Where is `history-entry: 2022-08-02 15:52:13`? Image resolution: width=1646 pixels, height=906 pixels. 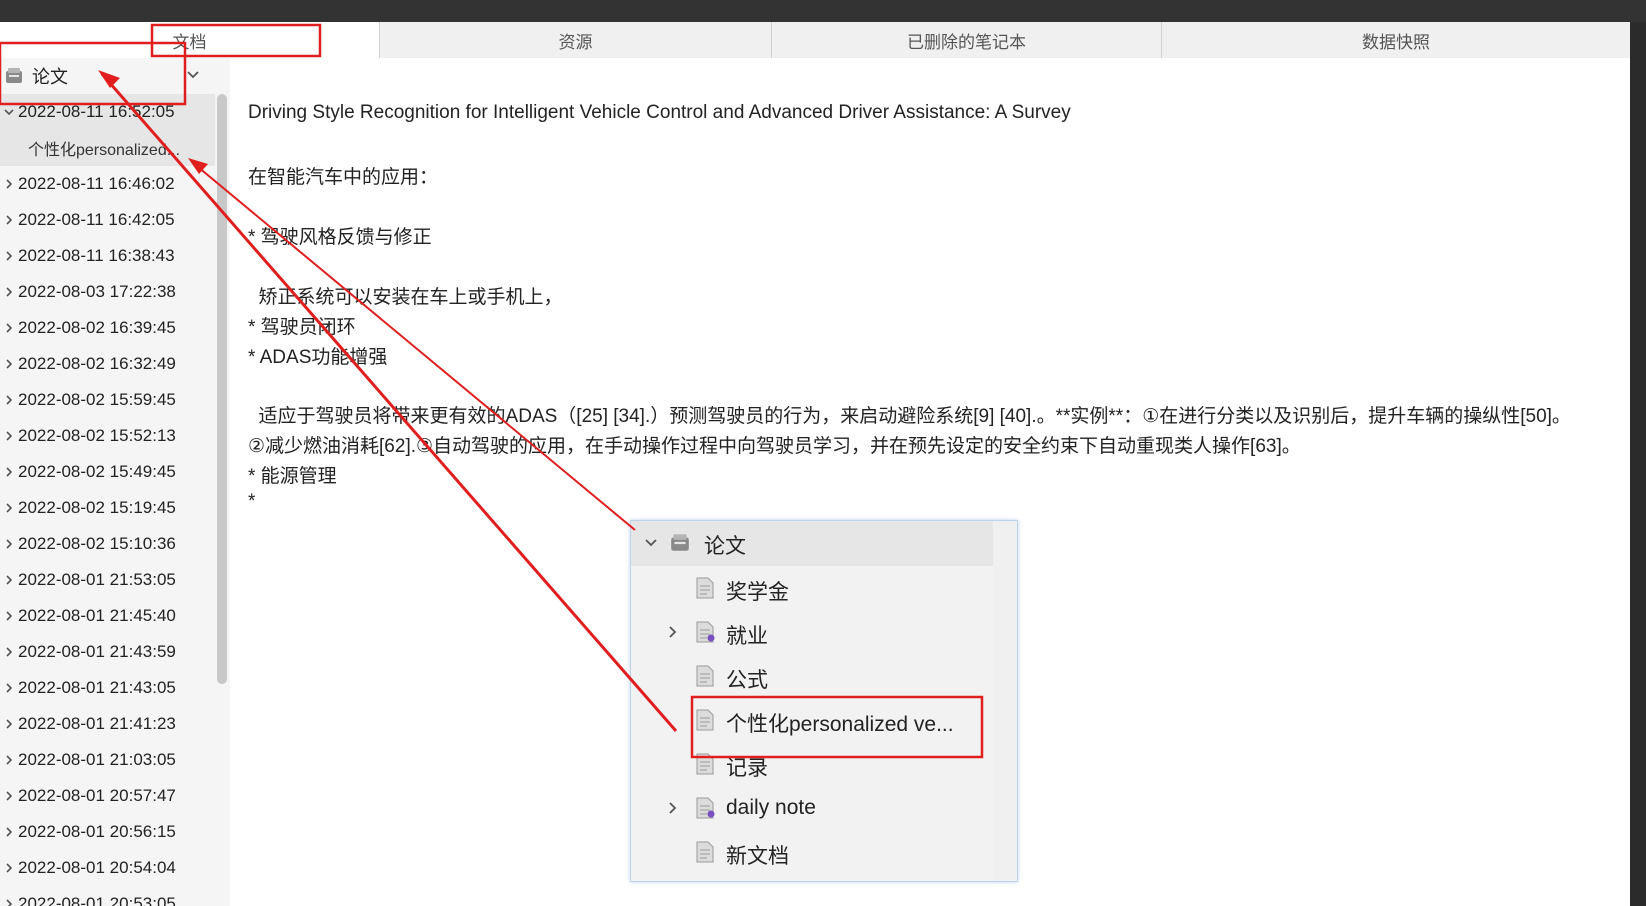 history-entry: 2022-08-02 15:52:13 is located at coordinates (107, 436).